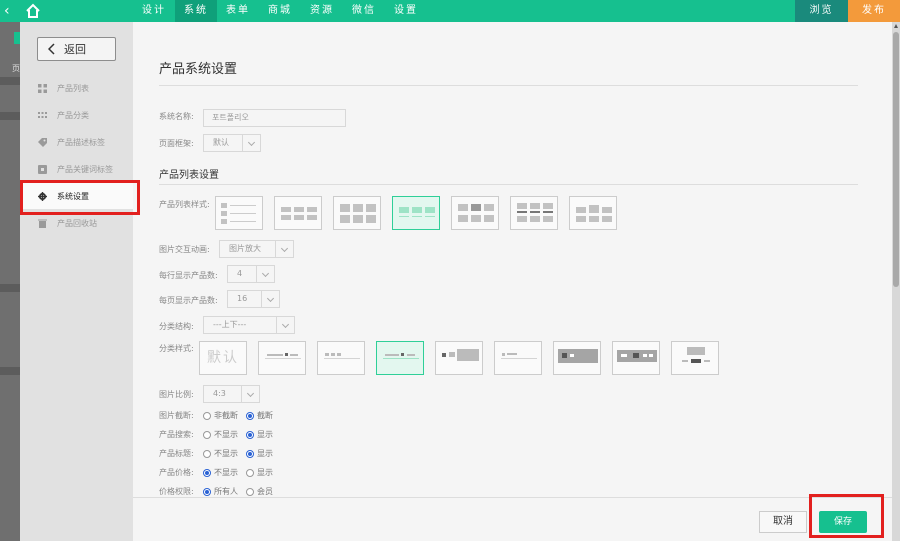 The image size is (900, 541). Describe the element at coordinates (76, 49) in the screenshot. I see `back-button: 返回` at that location.